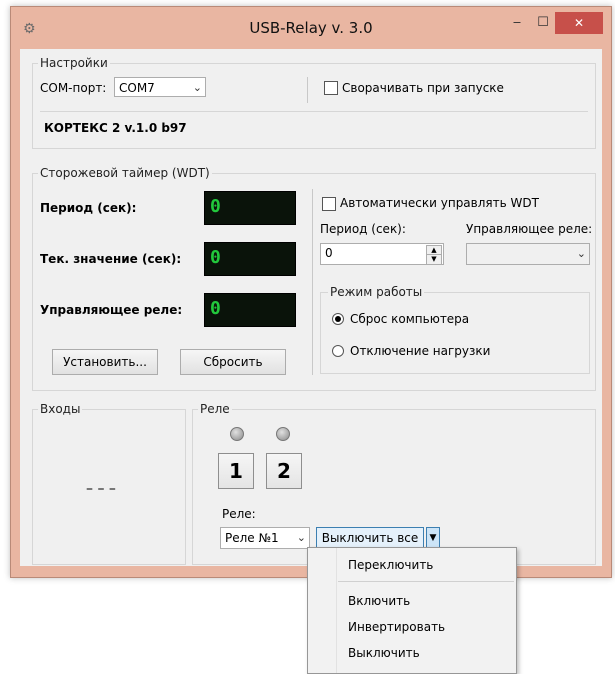  I want to click on relay-select-label: Управляющее реле:, so click(529, 229).